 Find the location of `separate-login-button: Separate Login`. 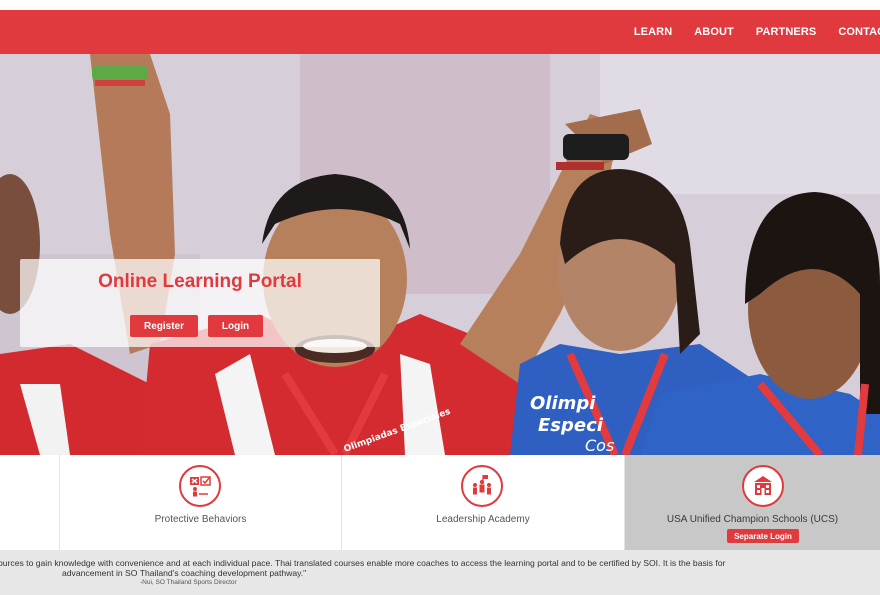

separate-login-button: Separate Login is located at coordinates (763, 536).